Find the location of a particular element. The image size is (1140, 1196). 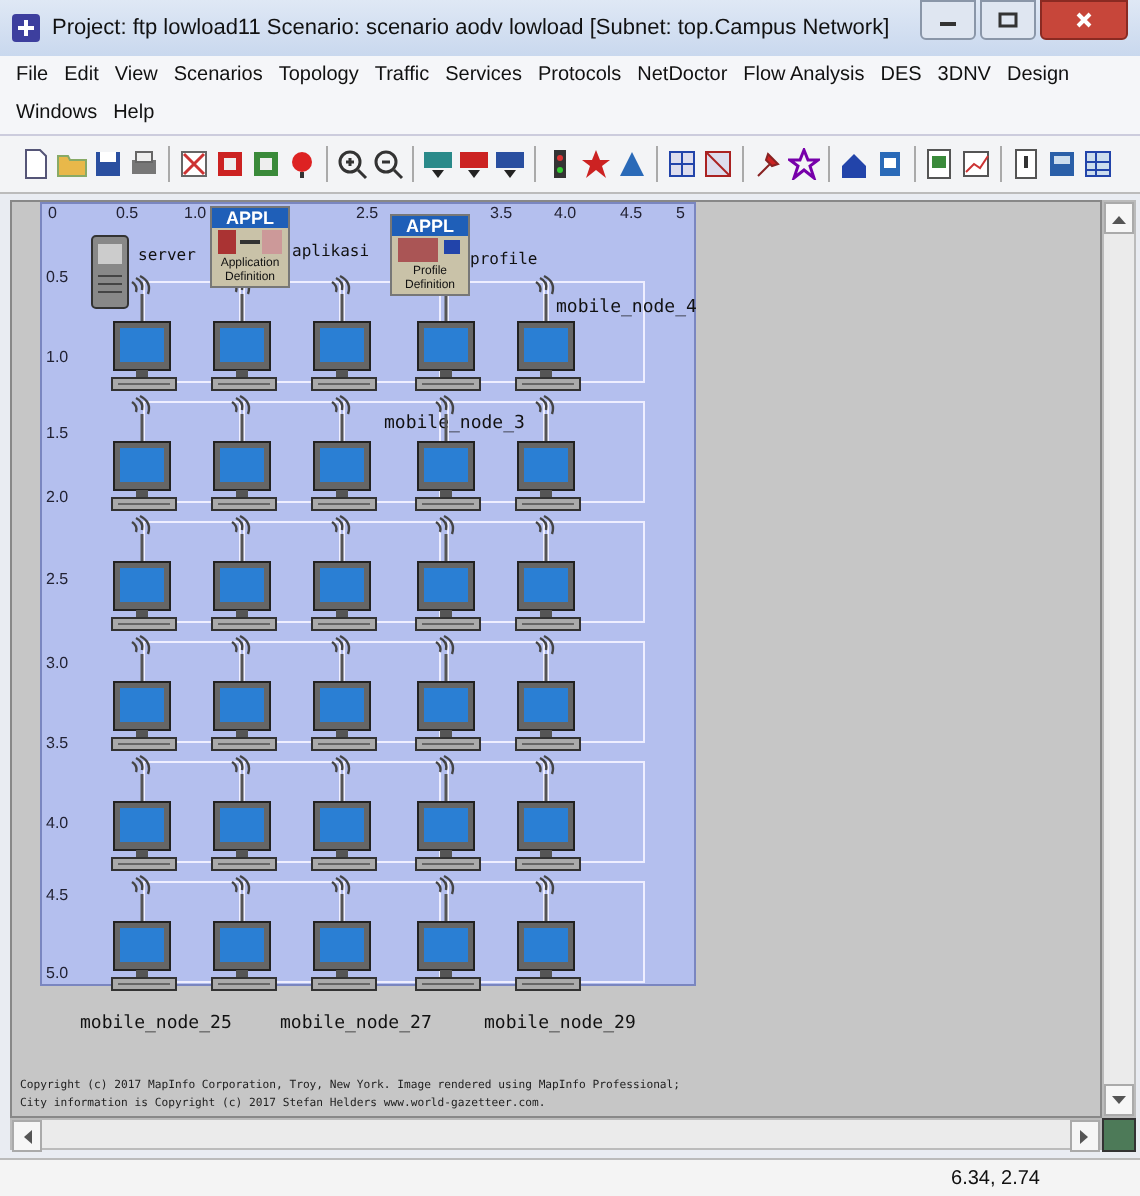

scroll-up-button is located at coordinates (1119, 218).